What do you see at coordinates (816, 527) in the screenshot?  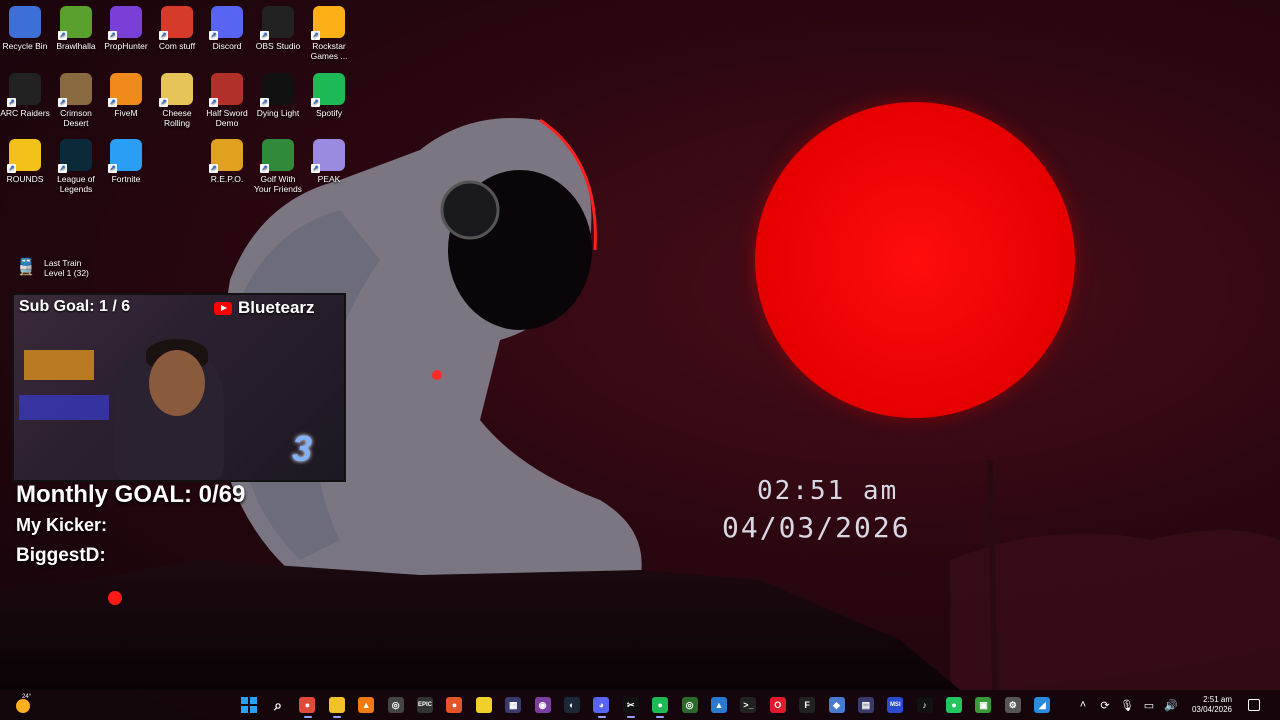 I see `desktop-clock-date: 04/03/2026` at bounding box center [816, 527].